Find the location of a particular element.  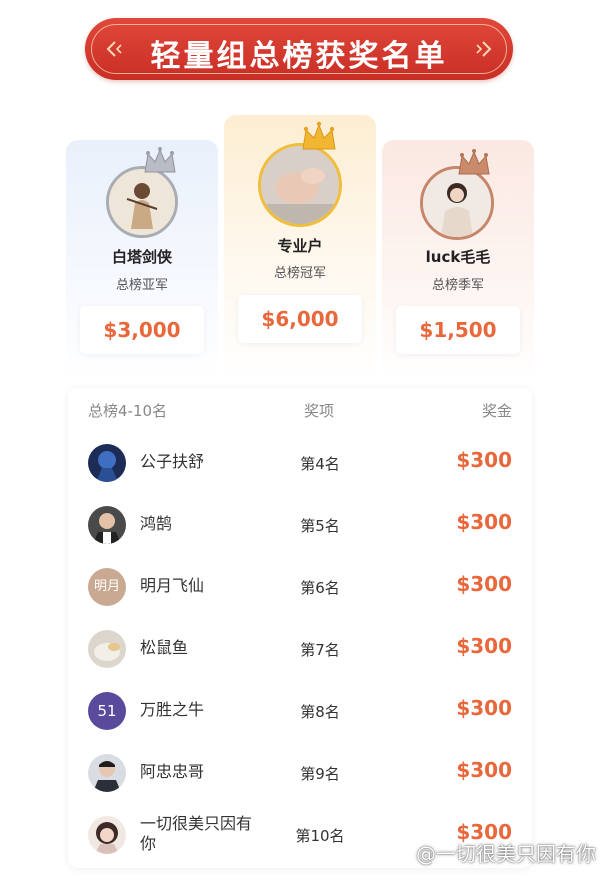

table-row: 公子扶舒 第4名 $300 is located at coordinates (300, 463).